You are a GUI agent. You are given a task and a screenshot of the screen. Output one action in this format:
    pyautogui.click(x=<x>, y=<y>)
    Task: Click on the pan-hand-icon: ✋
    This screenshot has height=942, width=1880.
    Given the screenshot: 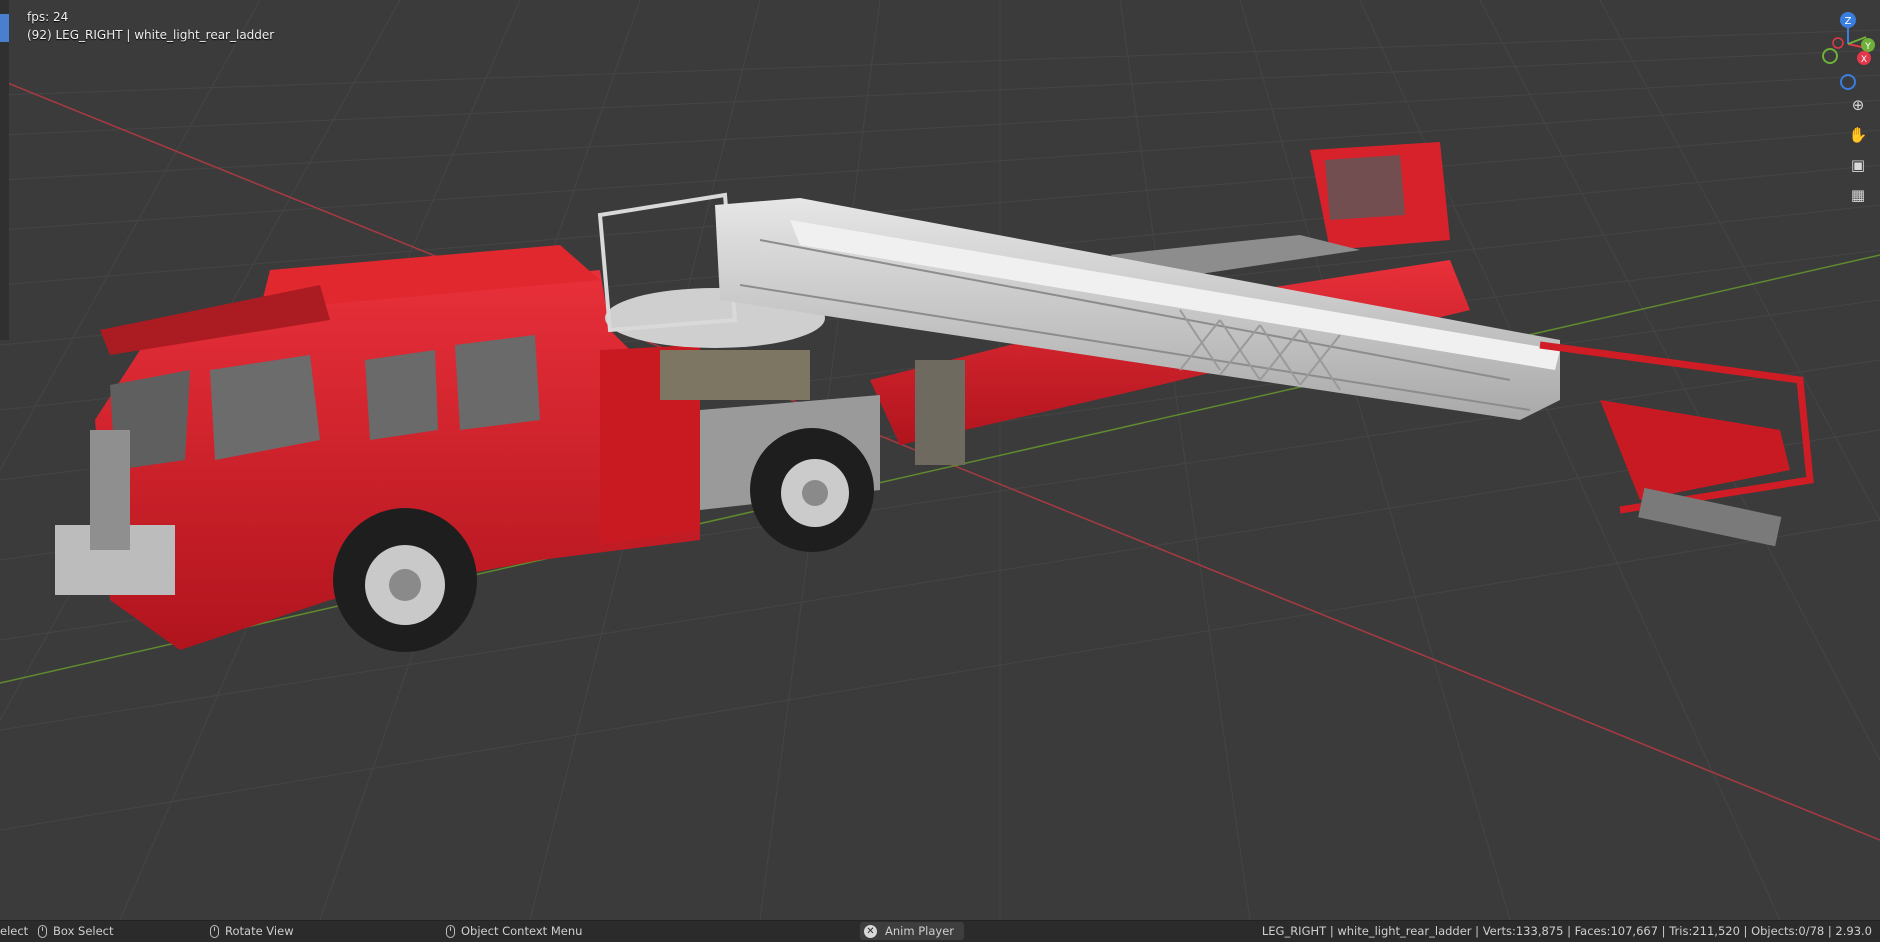 What is the action you would take?
    pyautogui.click(x=1858, y=135)
    